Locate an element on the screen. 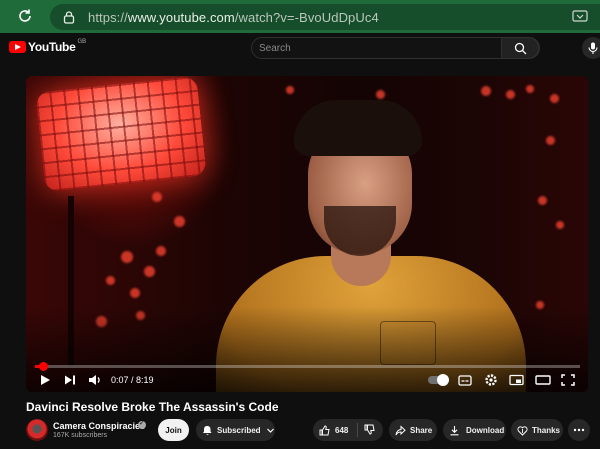  share-label: Share is located at coordinates (421, 430).